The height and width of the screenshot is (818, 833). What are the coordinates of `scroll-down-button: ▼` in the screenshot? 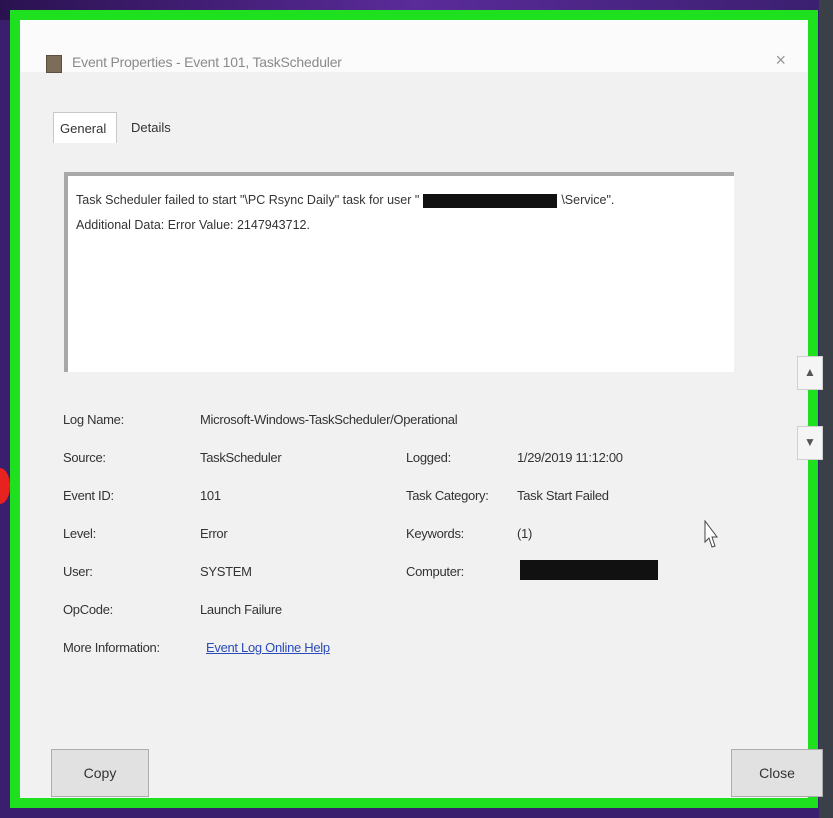 It's located at (810, 443).